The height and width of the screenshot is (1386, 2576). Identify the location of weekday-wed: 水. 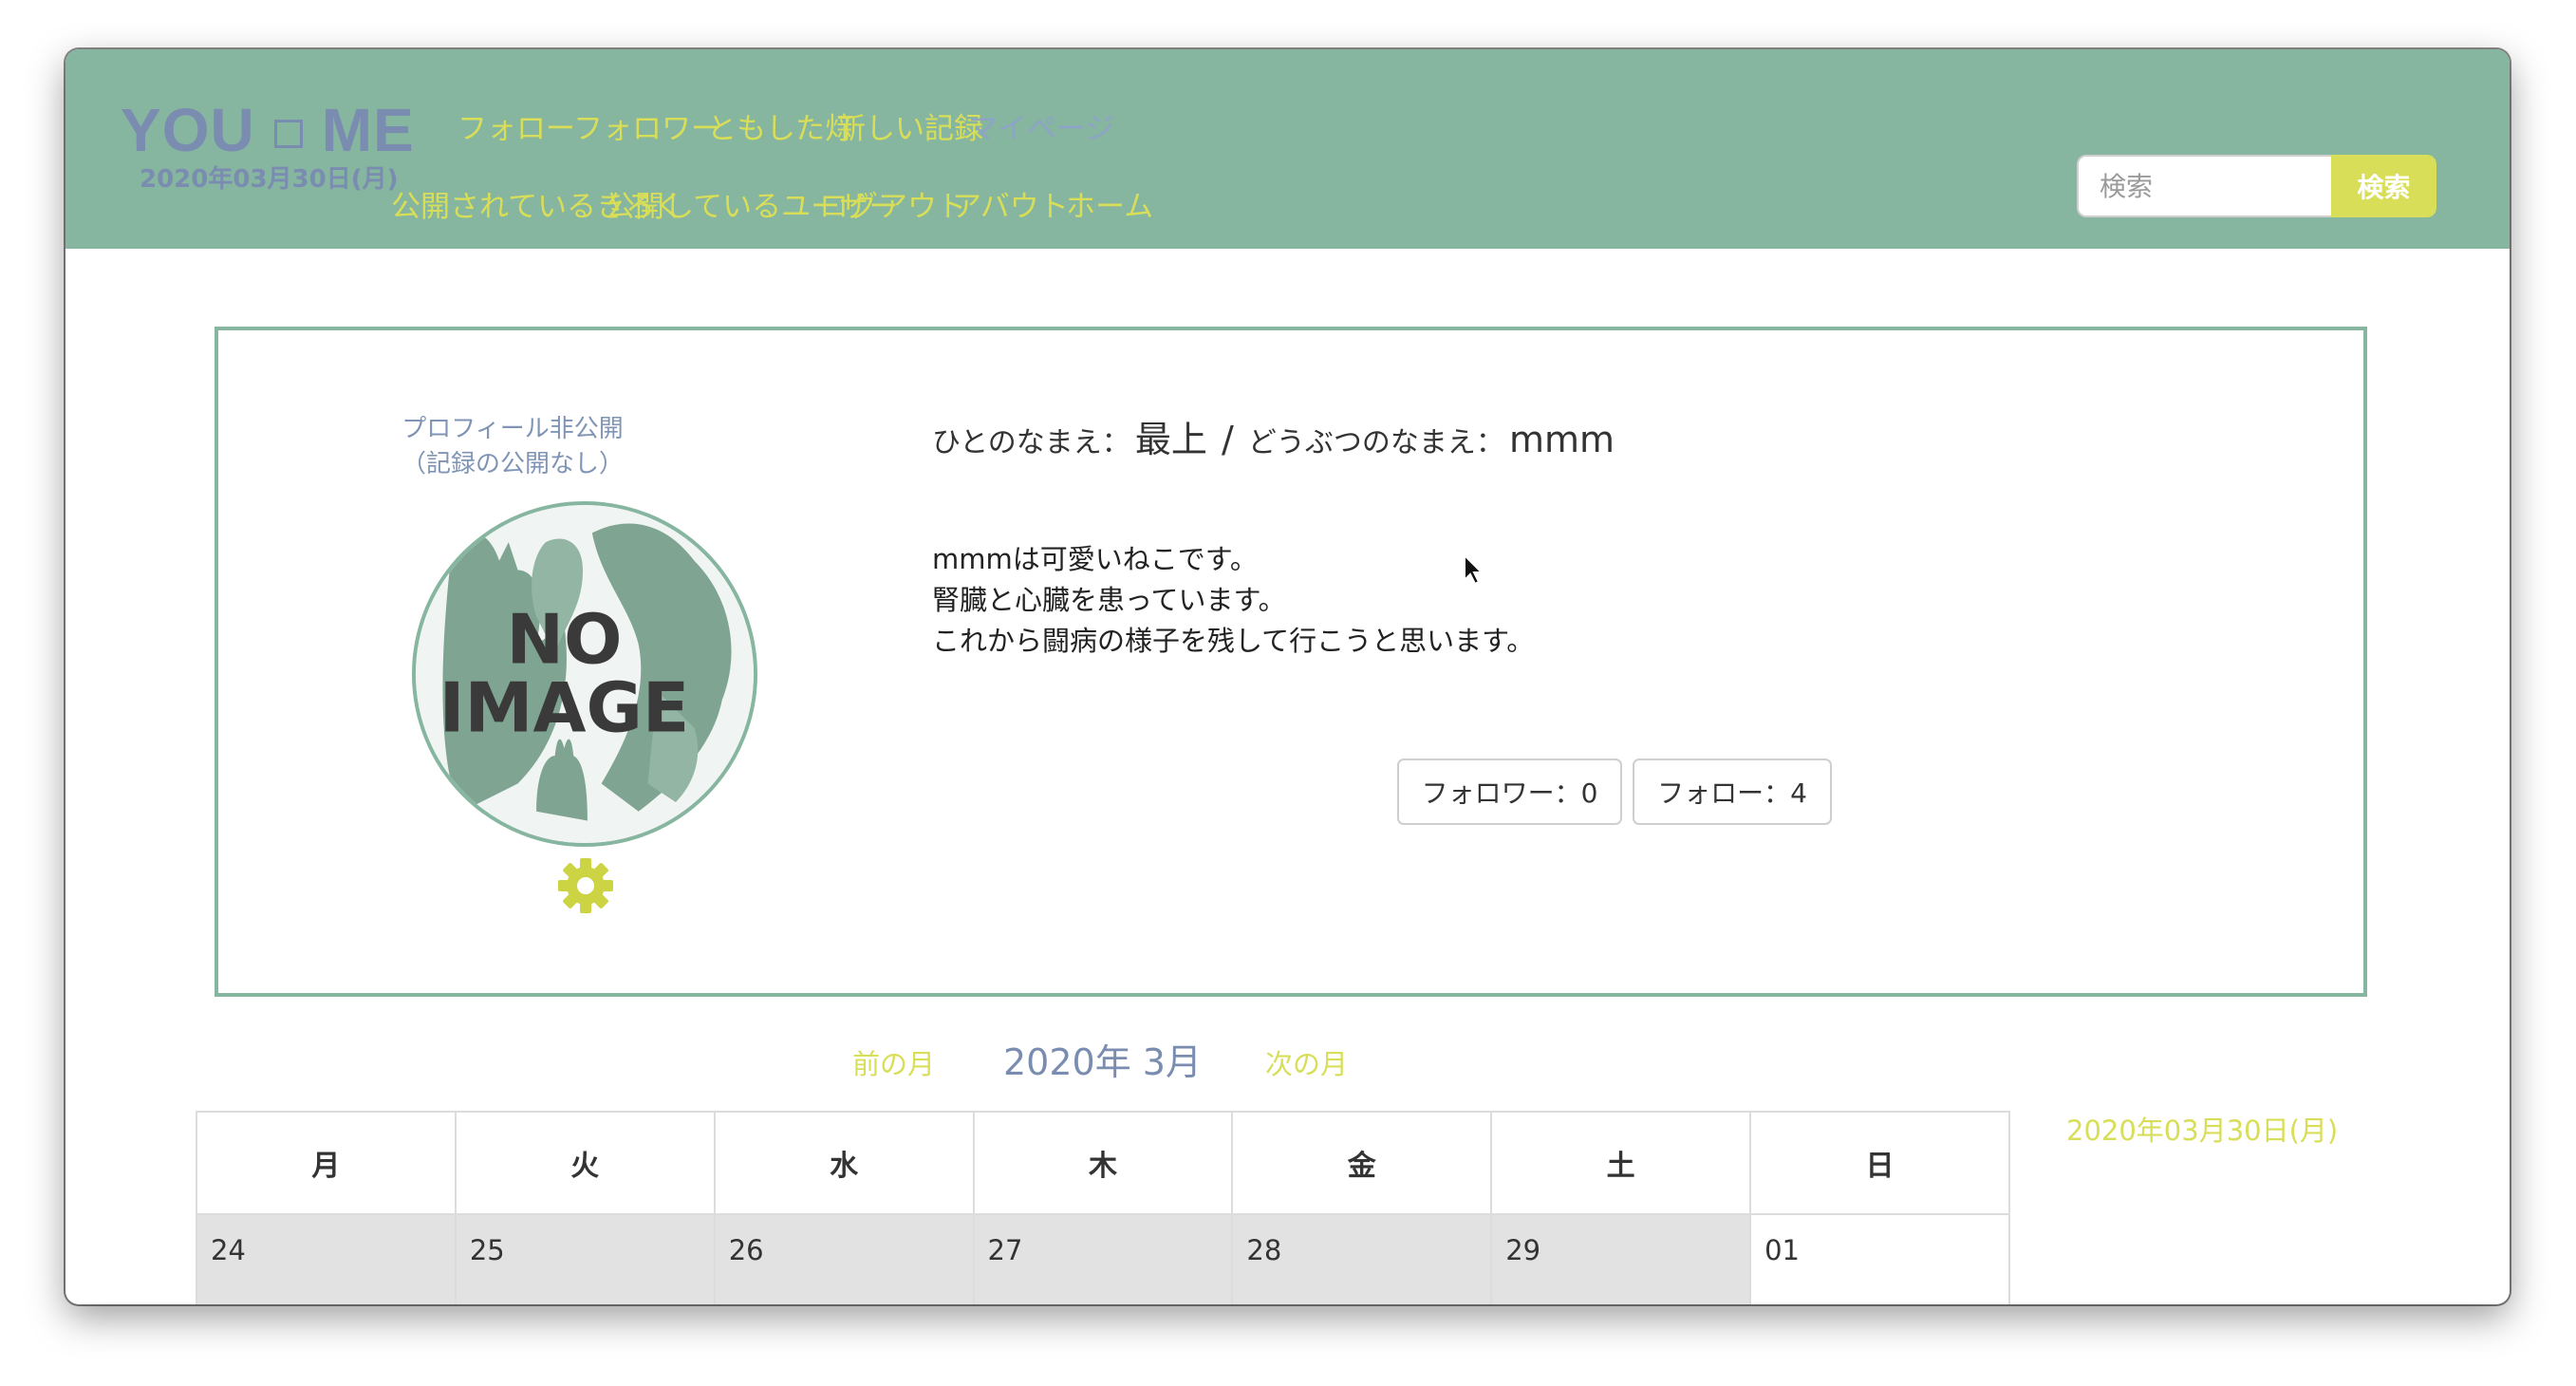
(844, 1163).